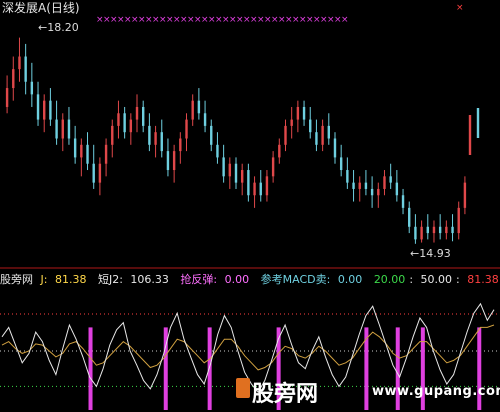 This screenshot has height=412, width=500. I want to click on watermark-logo-icon, so click(243, 388).